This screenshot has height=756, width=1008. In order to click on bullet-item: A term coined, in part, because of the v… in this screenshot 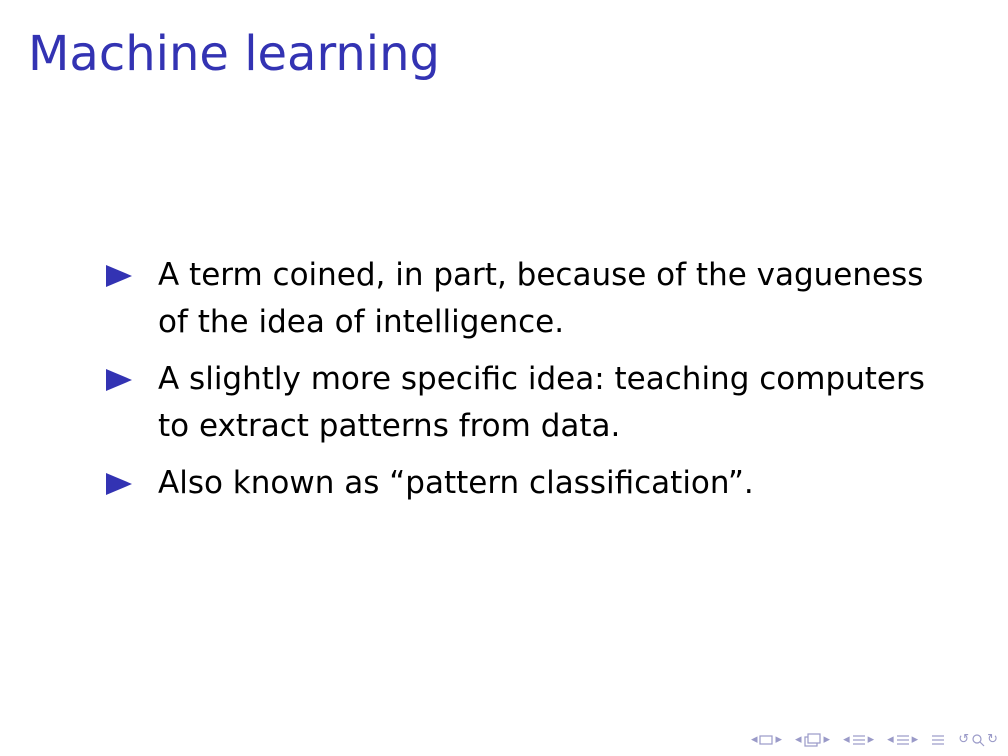, I will do `click(526, 299)`.